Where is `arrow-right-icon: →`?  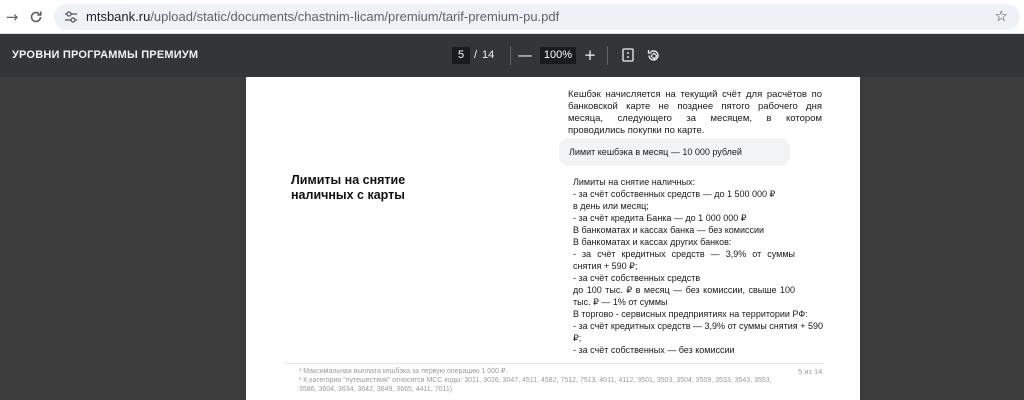 arrow-right-icon: → is located at coordinates (12, 17).